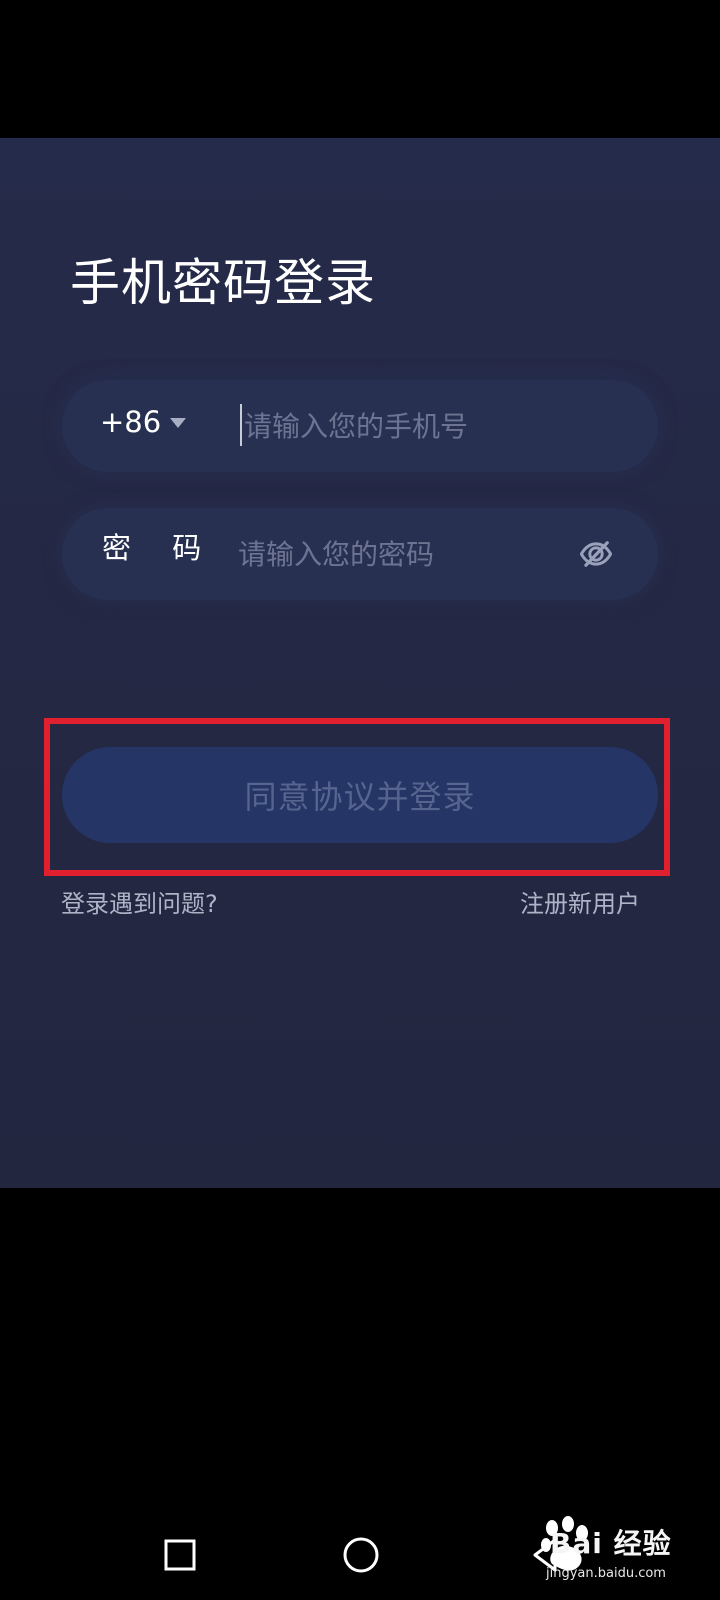 This screenshot has height=1600, width=720. I want to click on text-cursor, so click(241, 425).